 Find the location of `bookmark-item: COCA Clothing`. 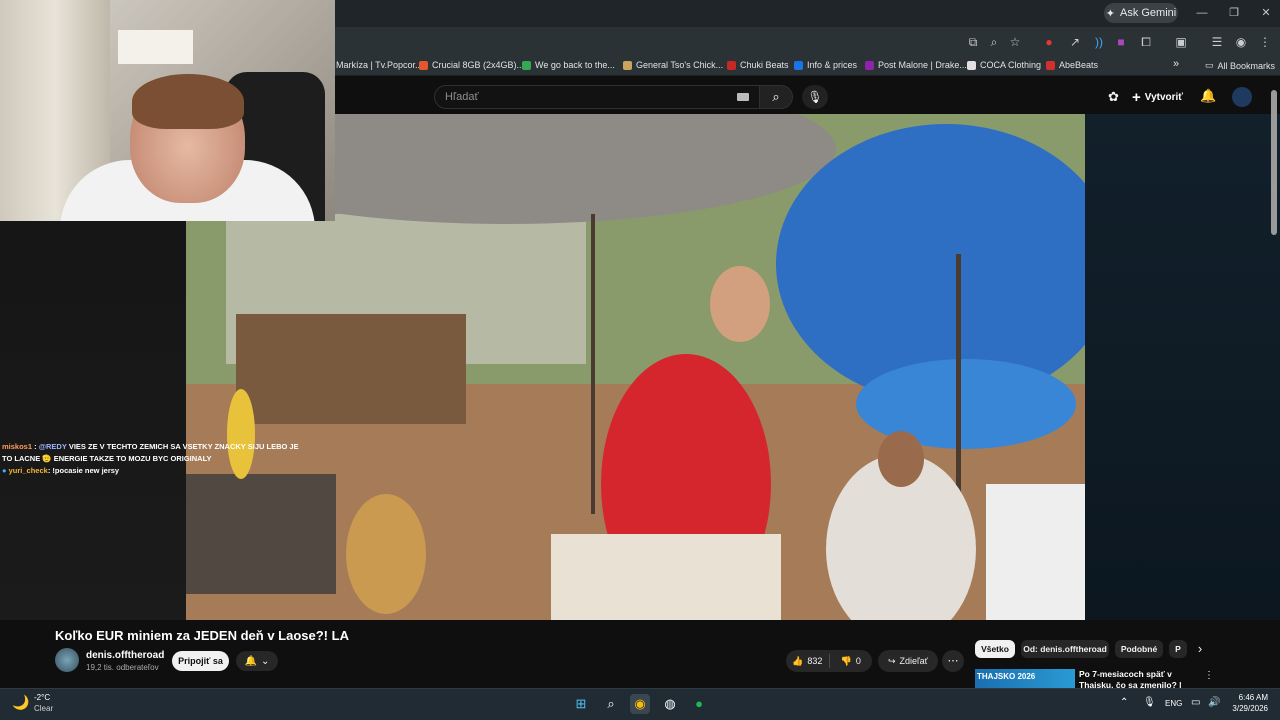

bookmark-item: COCA Clothing is located at coordinates (1004, 65).